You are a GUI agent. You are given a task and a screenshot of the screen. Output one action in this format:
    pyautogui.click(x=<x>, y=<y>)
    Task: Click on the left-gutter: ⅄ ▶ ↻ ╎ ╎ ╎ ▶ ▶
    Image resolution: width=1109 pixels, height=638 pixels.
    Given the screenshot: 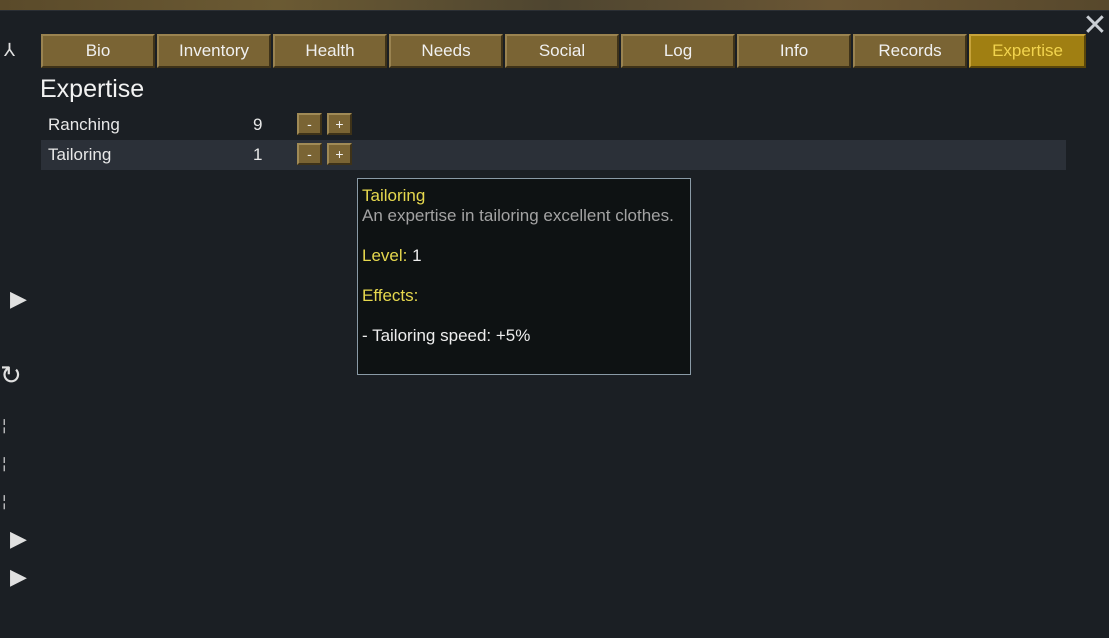 What is the action you would take?
    pyautogui.click(x=18, y=324)
    